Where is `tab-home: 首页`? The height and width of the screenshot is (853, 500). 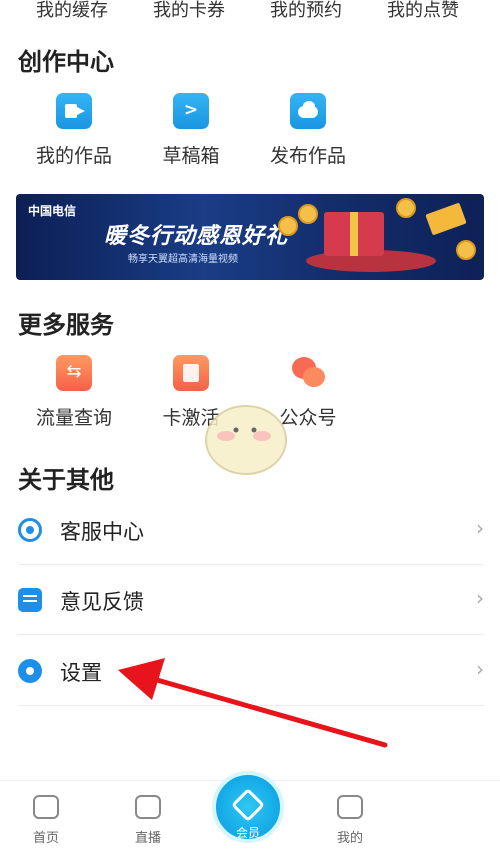 tab-home: 首页 is located at coordinates (46, 820).